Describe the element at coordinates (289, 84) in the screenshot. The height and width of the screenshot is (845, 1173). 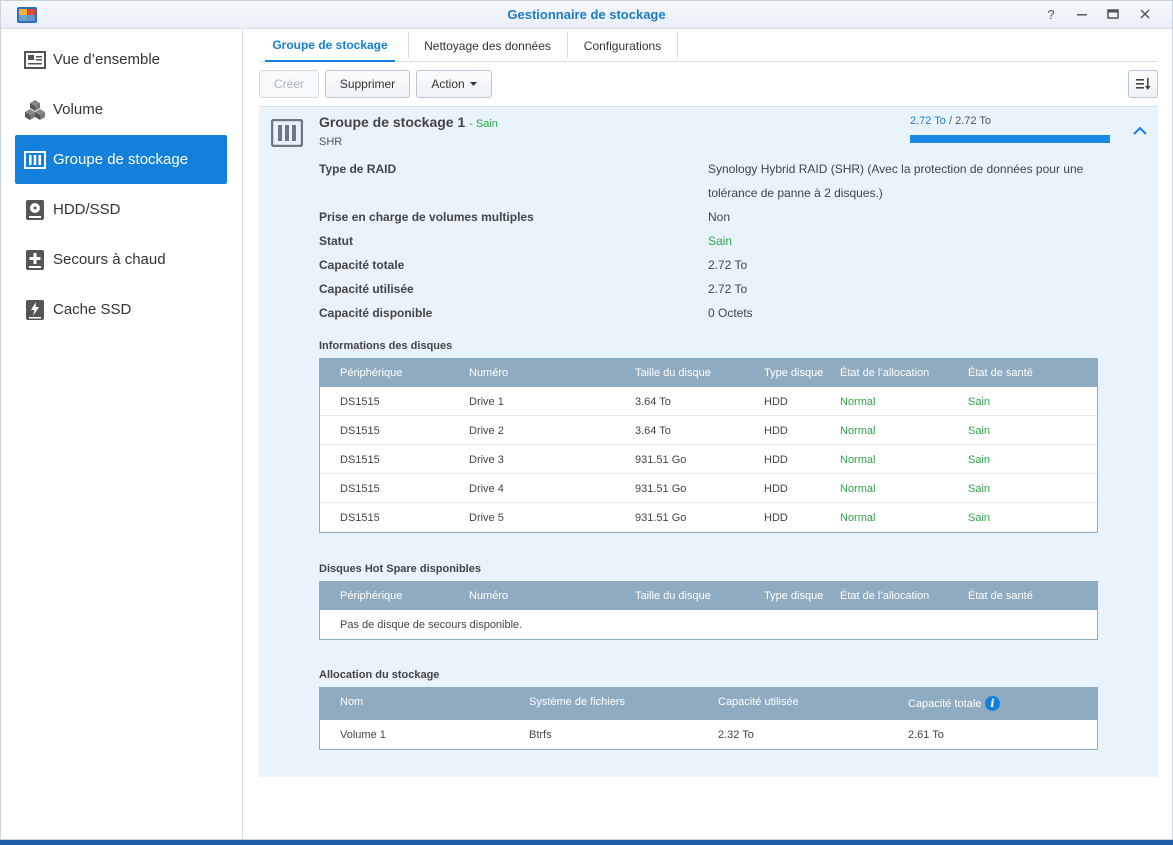
I see `create-button: Créer` at that location.